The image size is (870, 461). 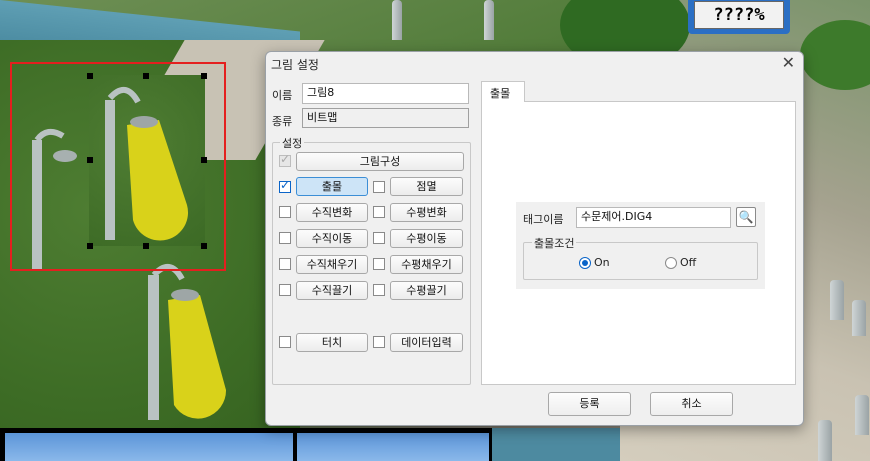 I want to click on selection-frame, so click(x=118, y=166).